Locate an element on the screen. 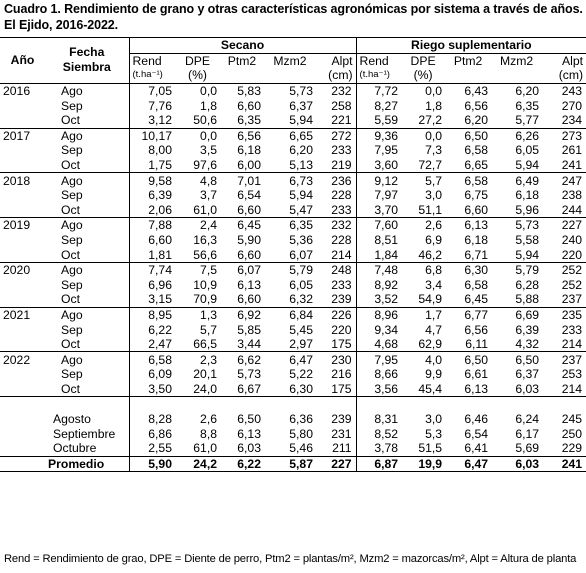 The height and width of the screenshot is (573, 586). header-unit-secano-mzm2 is located at coordinates (290, 76).